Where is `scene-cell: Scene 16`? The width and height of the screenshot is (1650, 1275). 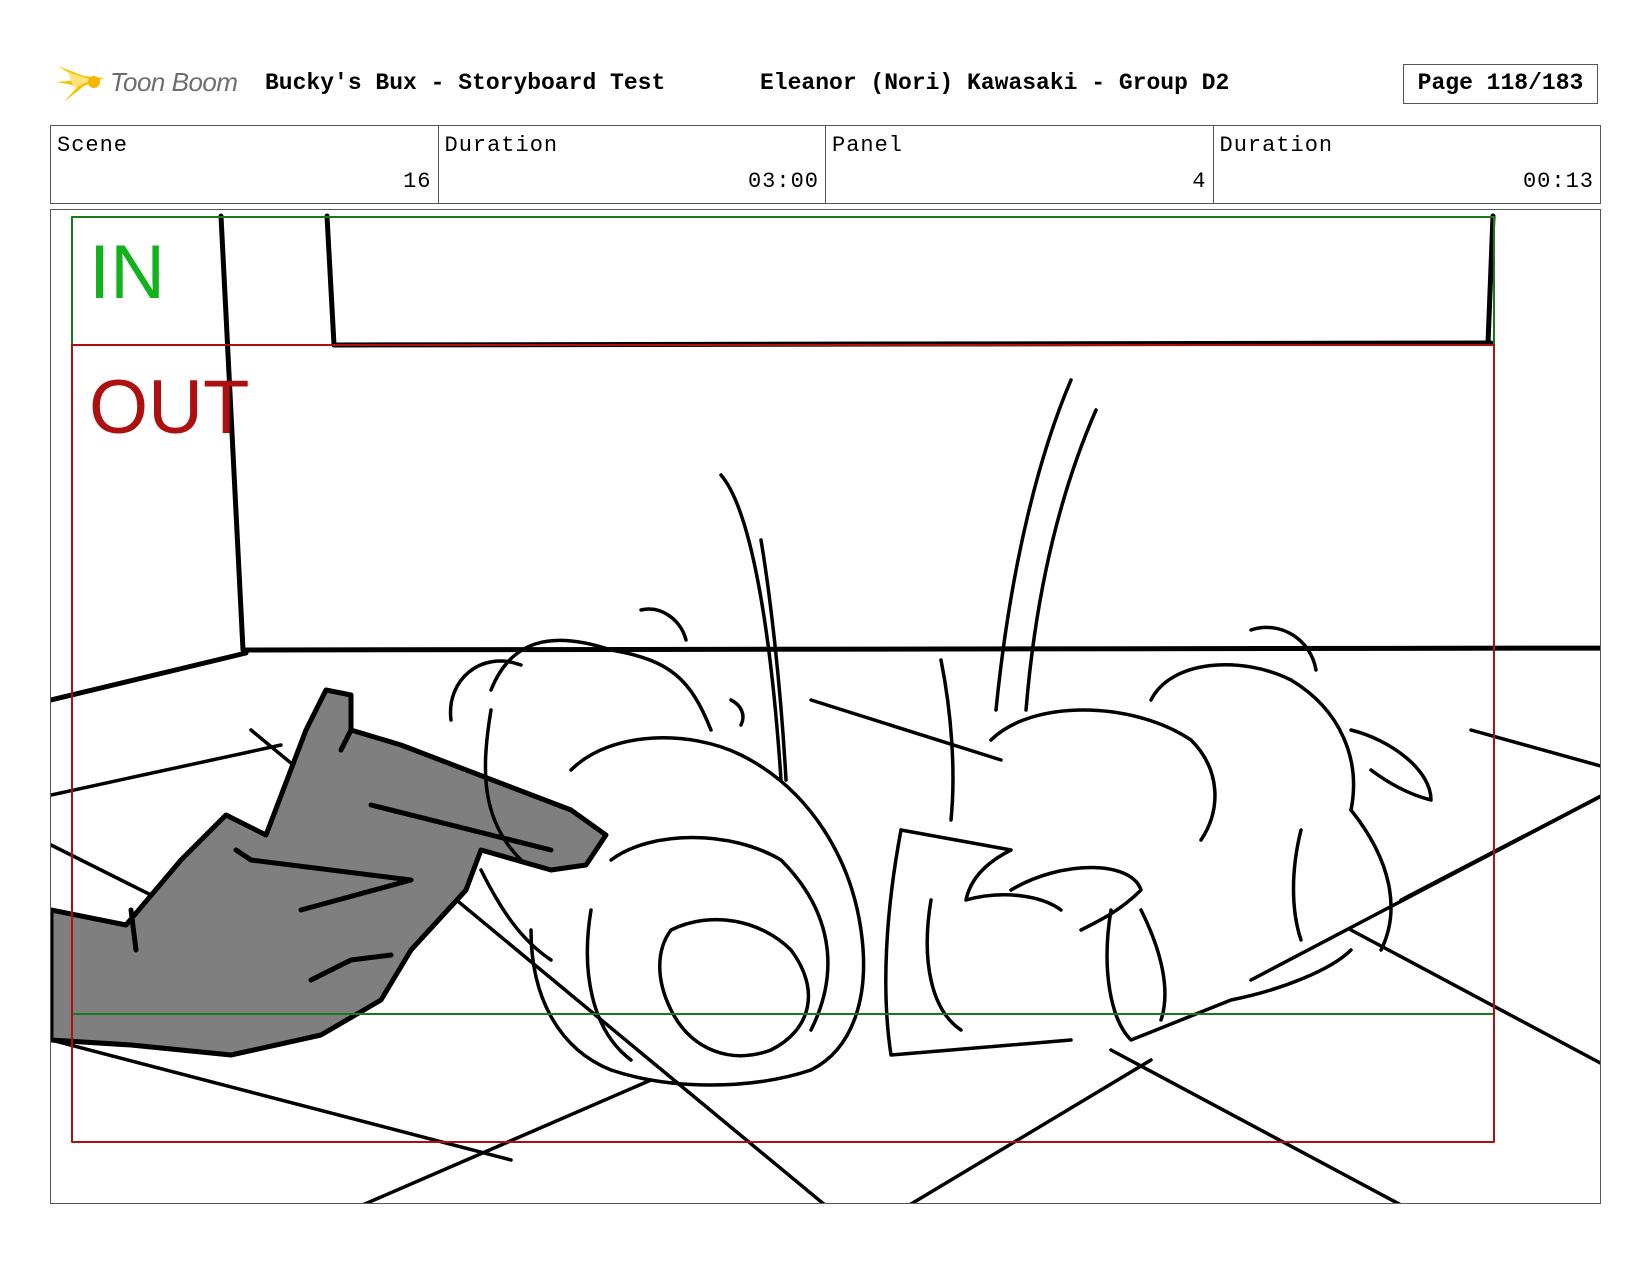 scene-cell: Scene 16 is located at coordinates (245, 164).